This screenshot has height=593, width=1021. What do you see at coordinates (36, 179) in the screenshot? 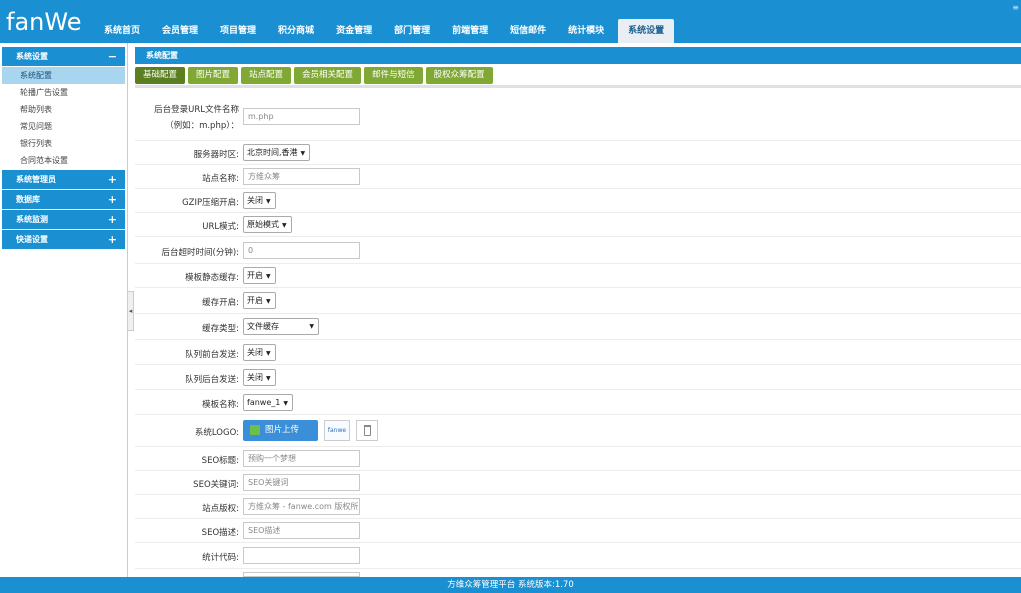
I see `sidebar-group-label: 系统管理员` at bounding box center [36, 179].